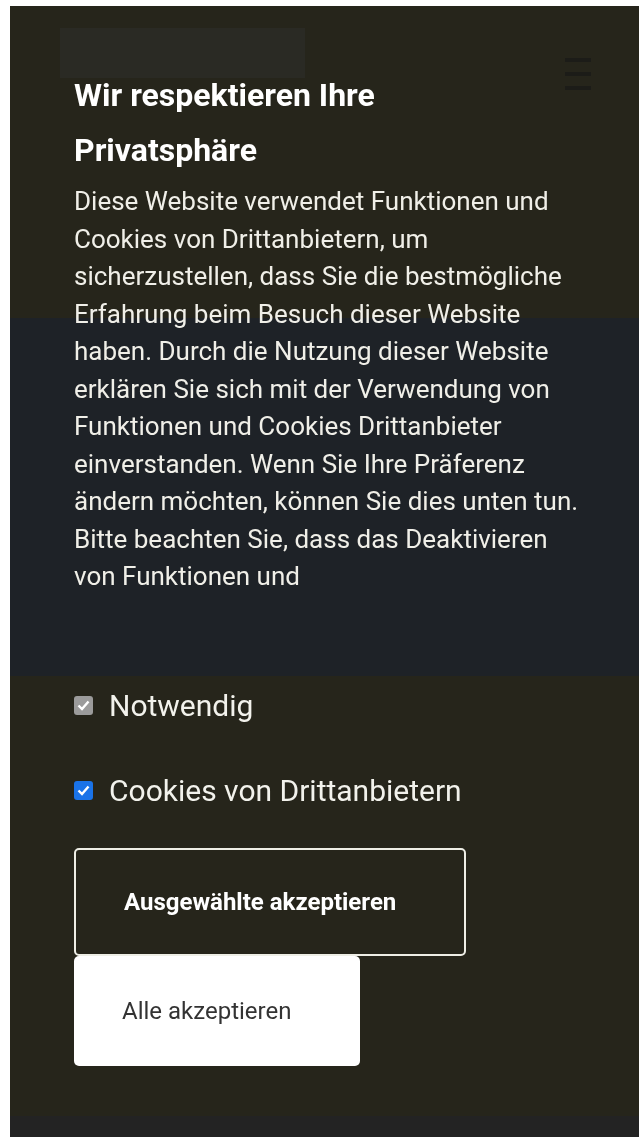 The height and width of the screenshot is (1137, 639). I want to click on checkbox, so click(83, 790).